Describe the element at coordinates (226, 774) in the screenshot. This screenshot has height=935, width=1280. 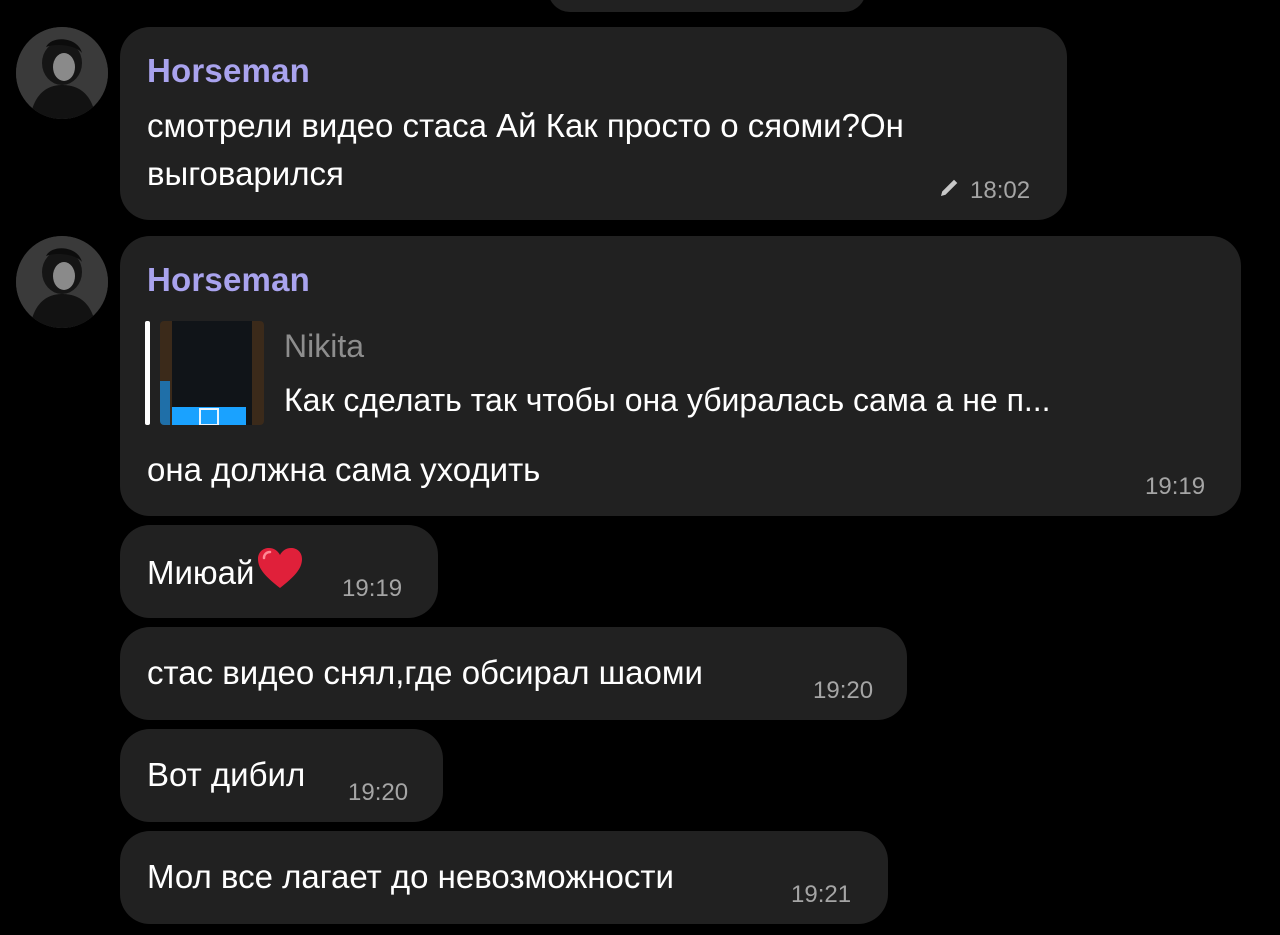
I see `message-text: Вот дибил` at that location.